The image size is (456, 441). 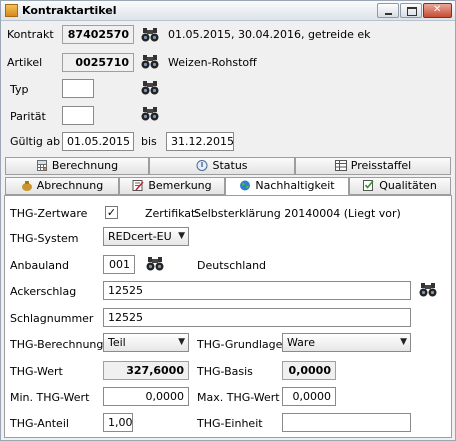 I want to click on thg-system-select: REDcert-EU ▼, so click(x=146, y=236).